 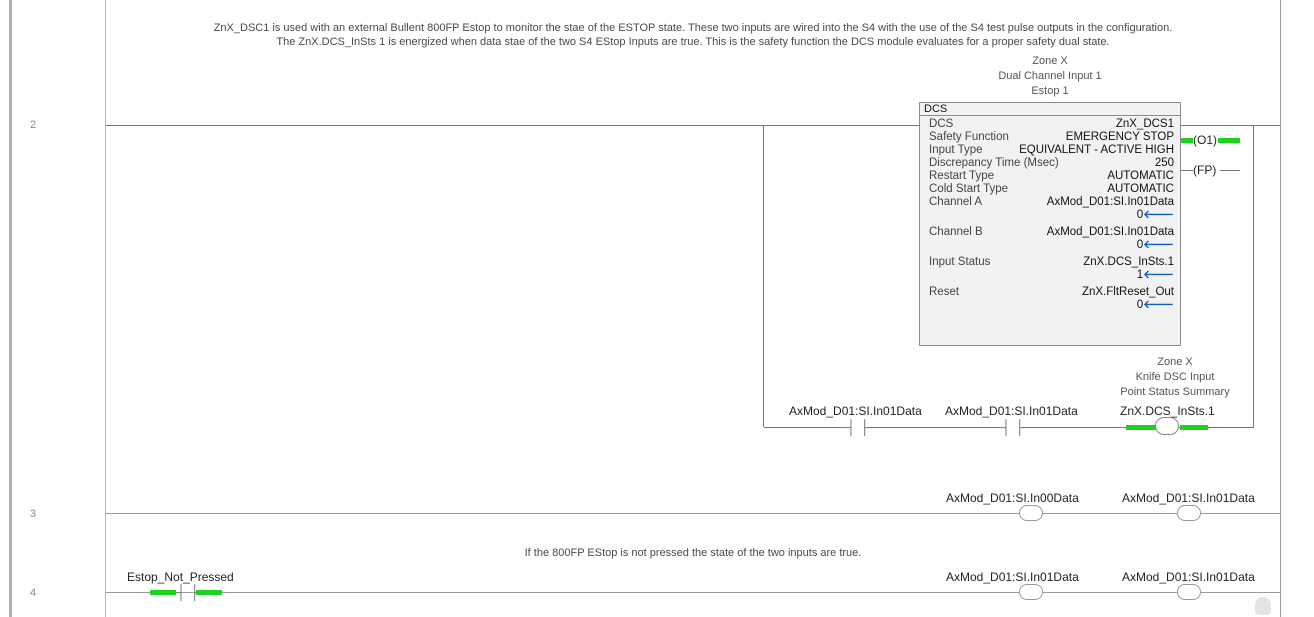 I want to click on rung-4-coil-b-symbol, so click(x=1189, y=592).